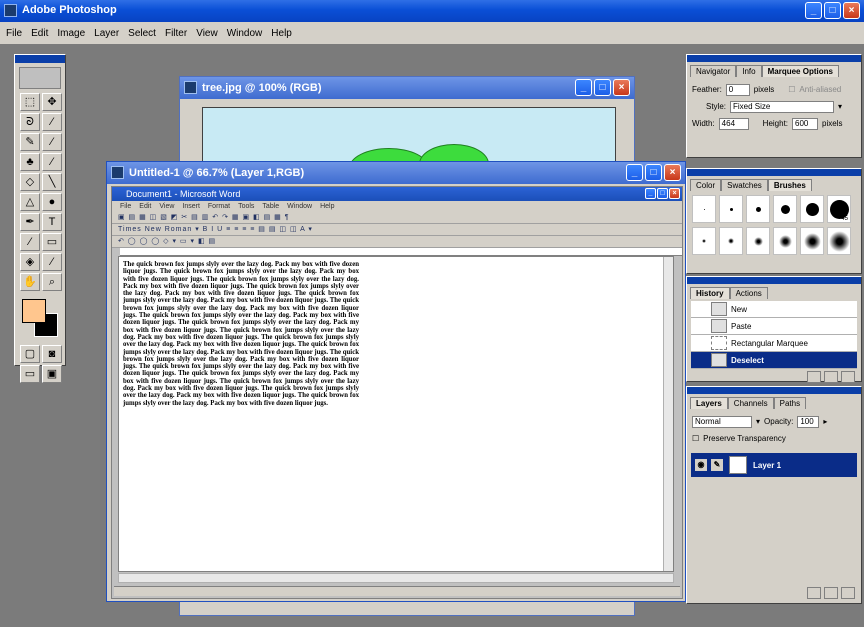 The height and width of the screenshot is (627, 864). I want to click on opacity-input: 100, so click(808, 421).